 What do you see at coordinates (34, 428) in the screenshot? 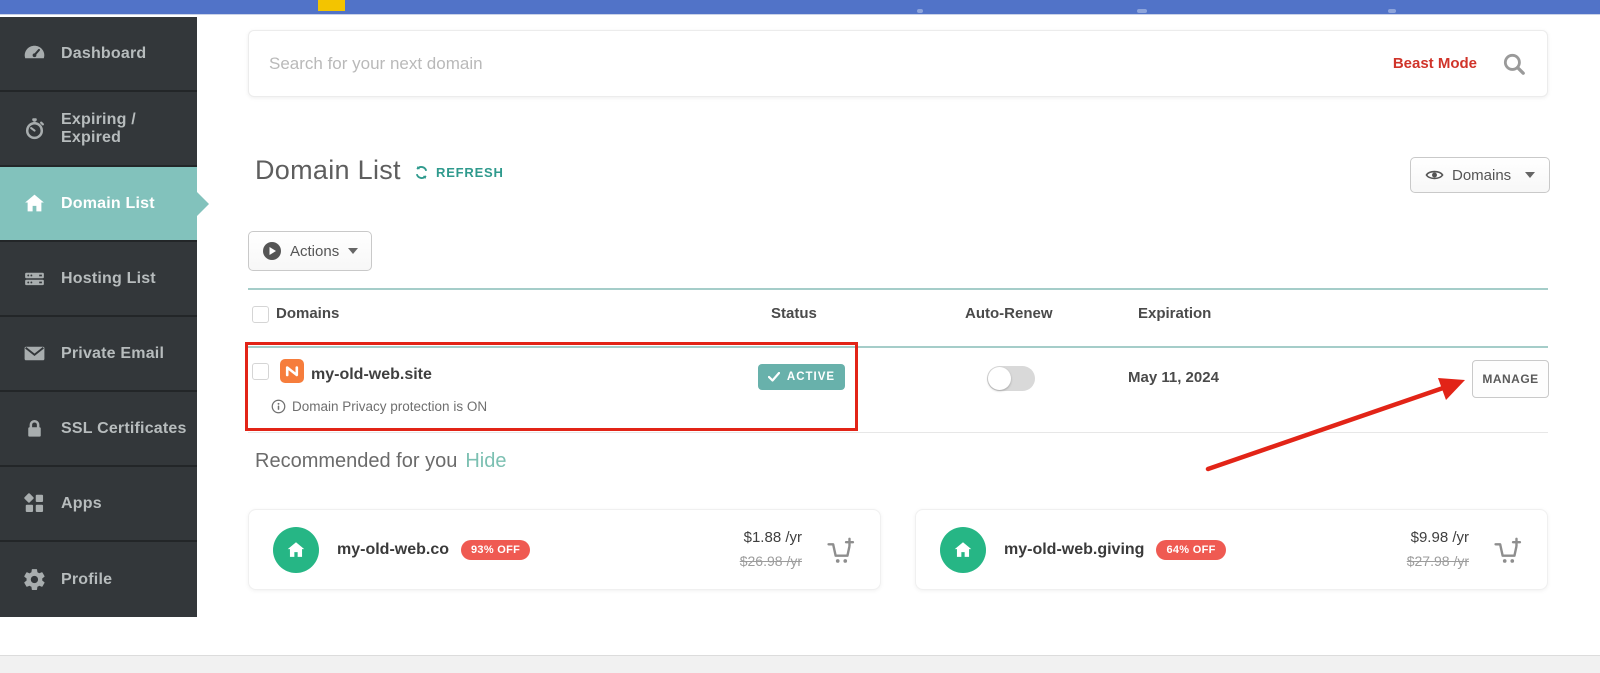
I see `lock-icon` at bounding box center [34, 428].